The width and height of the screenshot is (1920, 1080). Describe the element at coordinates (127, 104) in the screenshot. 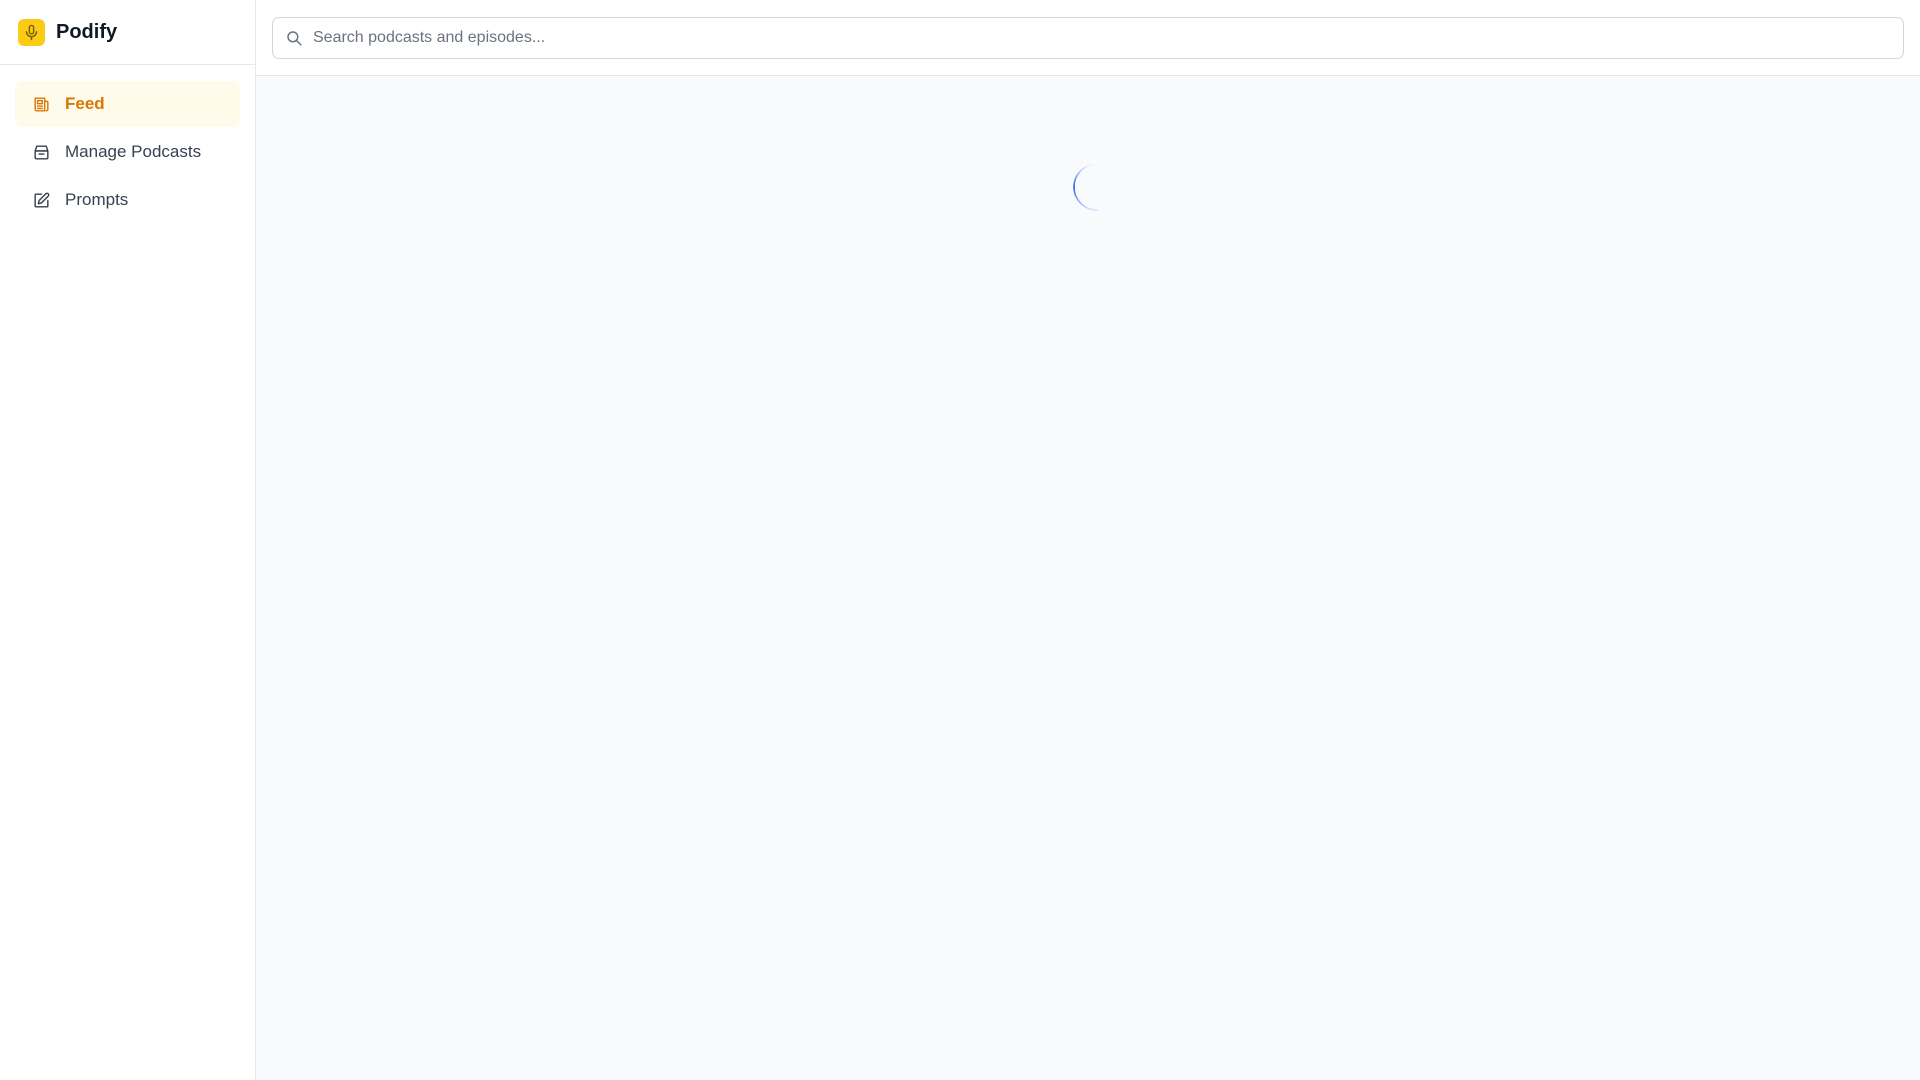

I see `sidebar-item-feed: Feed` at that location.